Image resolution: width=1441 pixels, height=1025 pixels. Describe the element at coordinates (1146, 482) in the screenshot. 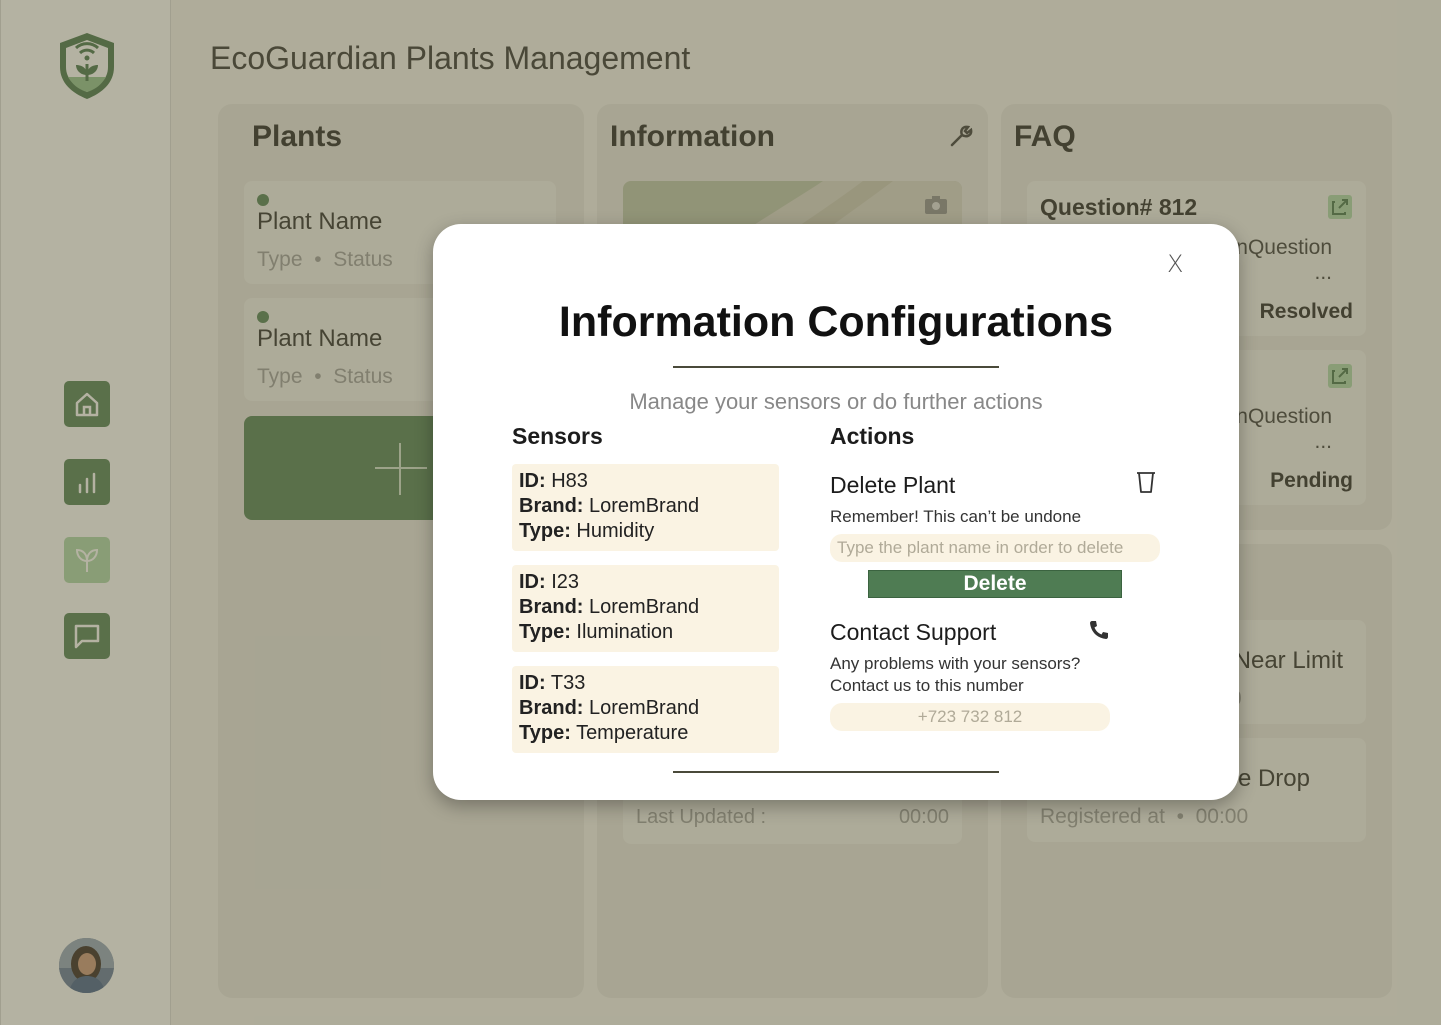

I see `trash-icon` at that location.